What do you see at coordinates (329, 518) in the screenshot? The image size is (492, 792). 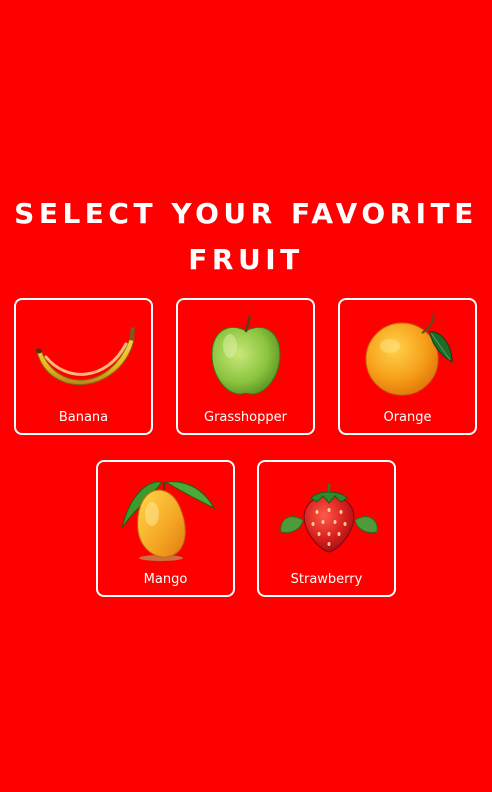 I see `strawberry-icon` at bounding box center [329, 518].